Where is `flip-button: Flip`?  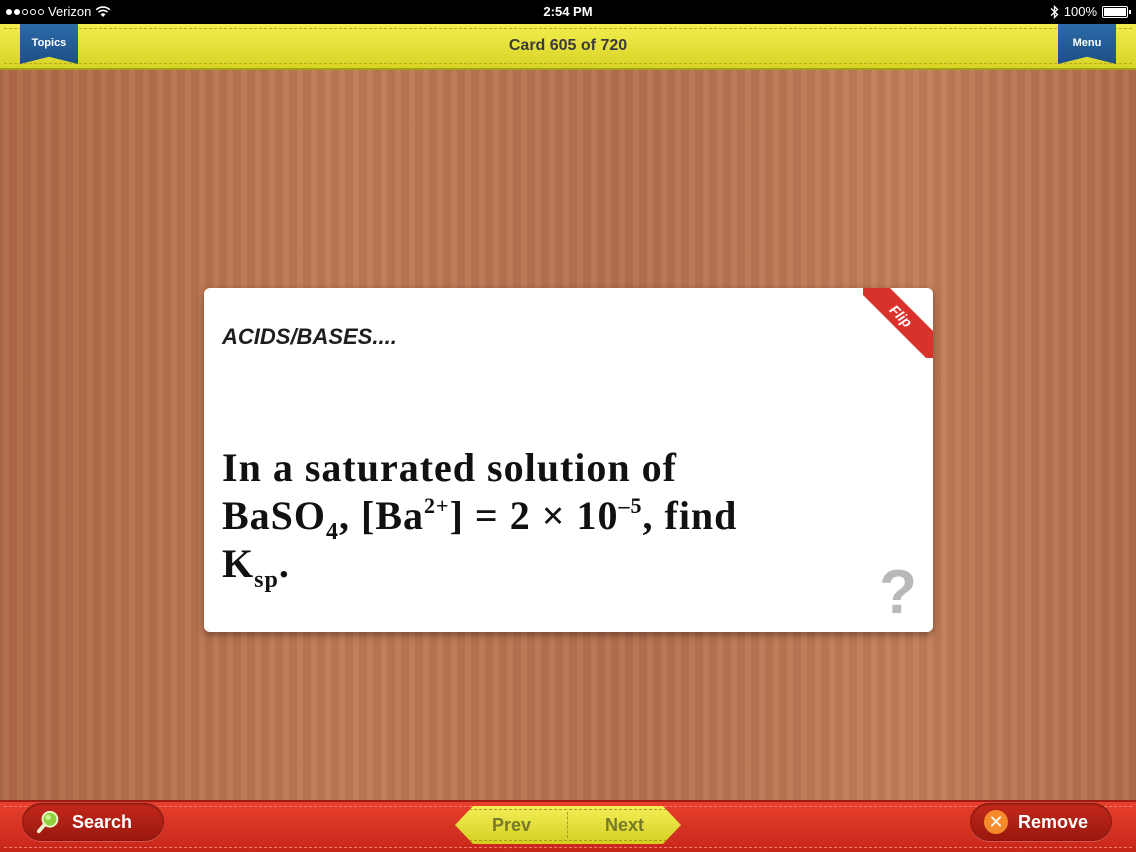 flip-button: Flip is located at coordinates (898, 323).